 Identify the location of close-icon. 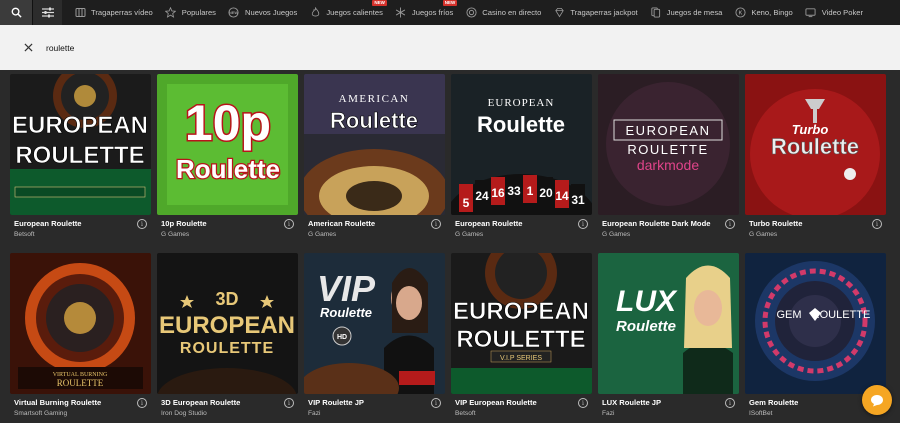
(28, 47).